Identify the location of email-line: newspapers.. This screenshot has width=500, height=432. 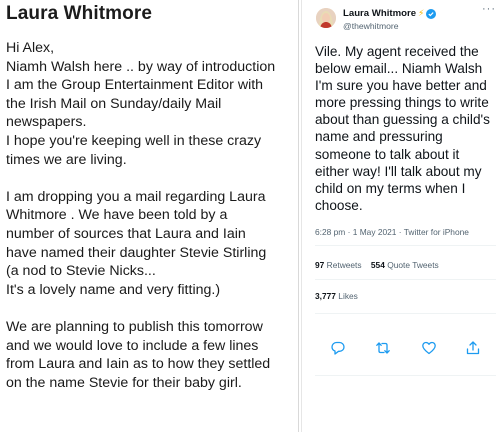
(46, 122).